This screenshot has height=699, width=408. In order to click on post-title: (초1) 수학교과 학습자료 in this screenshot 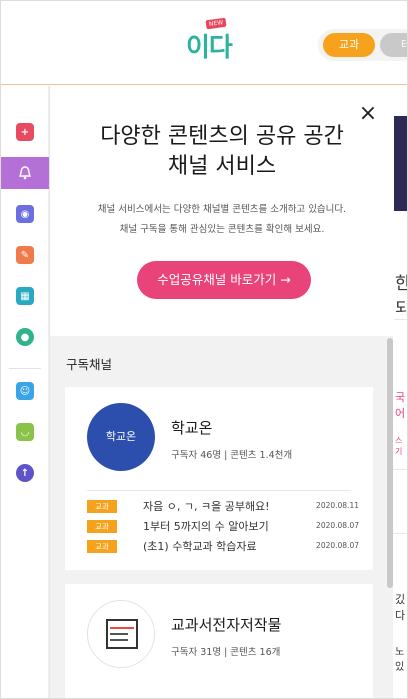, I will do `click(200, 547)`.